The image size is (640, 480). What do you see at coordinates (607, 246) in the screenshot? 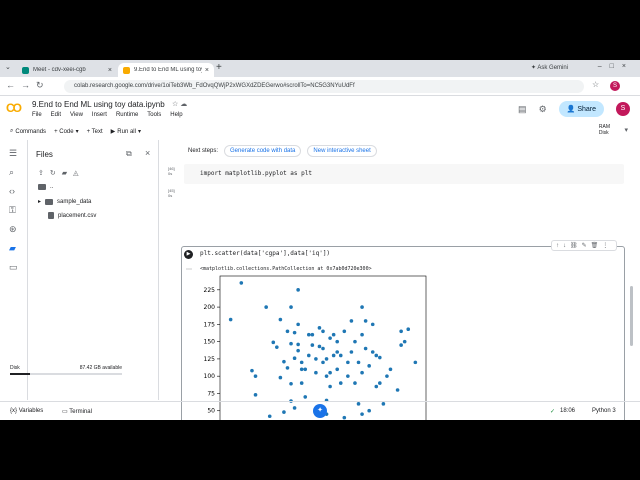
I see `more-icon: ⋮` at bounding box center [607, 246].